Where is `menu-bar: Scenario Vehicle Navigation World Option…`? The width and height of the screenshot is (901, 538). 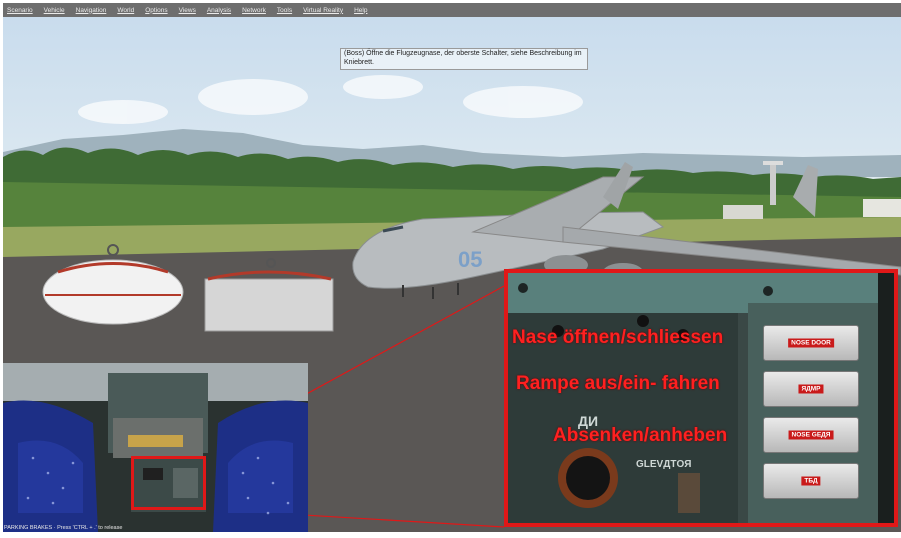
menu-bar: Scenario Vehicle Navigation World Option… is located at coordinates (452, 10).